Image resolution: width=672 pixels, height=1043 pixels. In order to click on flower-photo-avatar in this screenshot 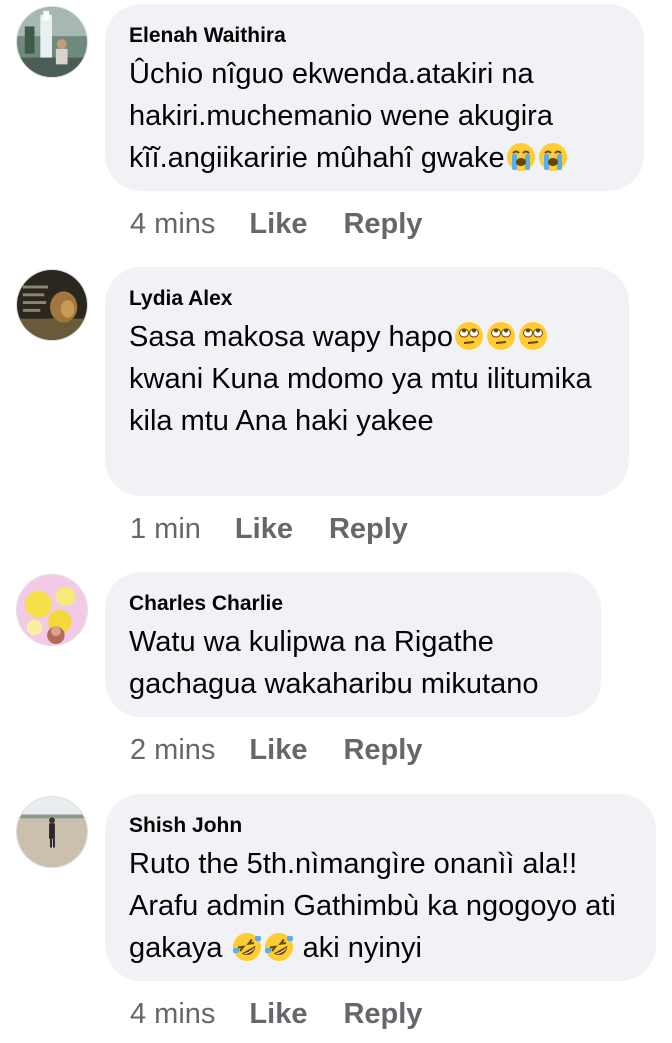, I will do `click(52, 610)`.